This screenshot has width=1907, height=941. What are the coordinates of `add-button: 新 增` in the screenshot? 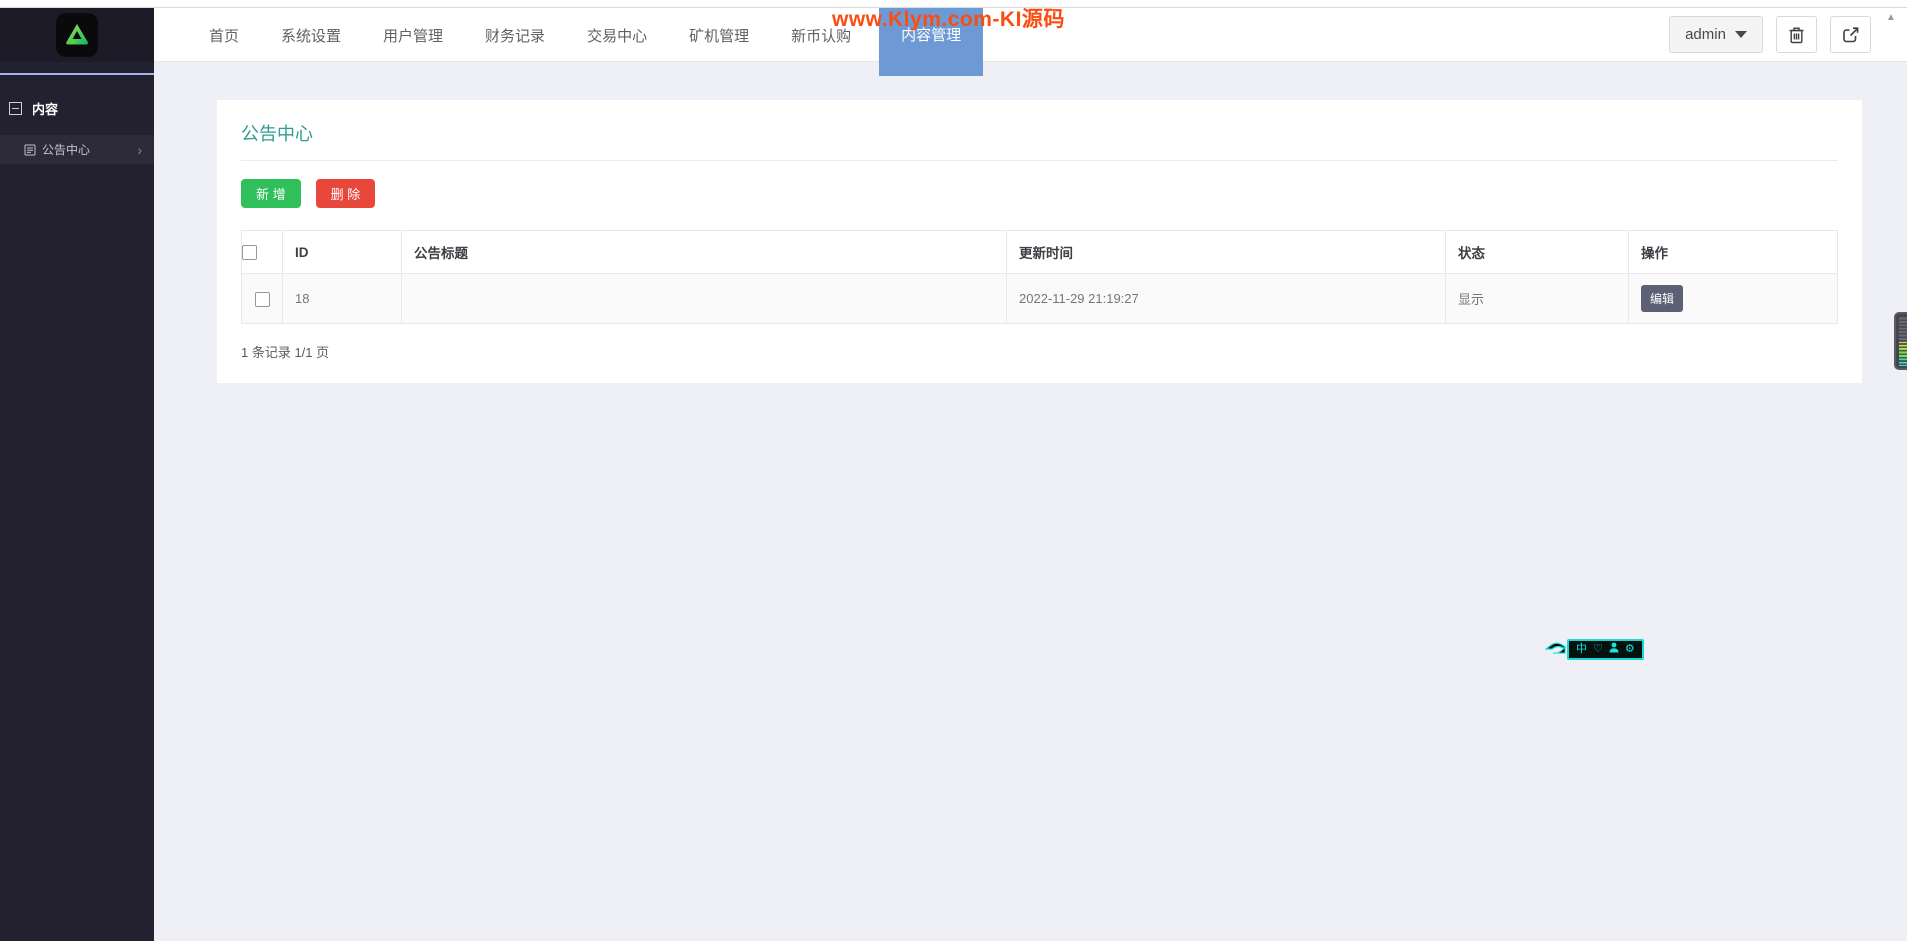 It's located at (271, 193).